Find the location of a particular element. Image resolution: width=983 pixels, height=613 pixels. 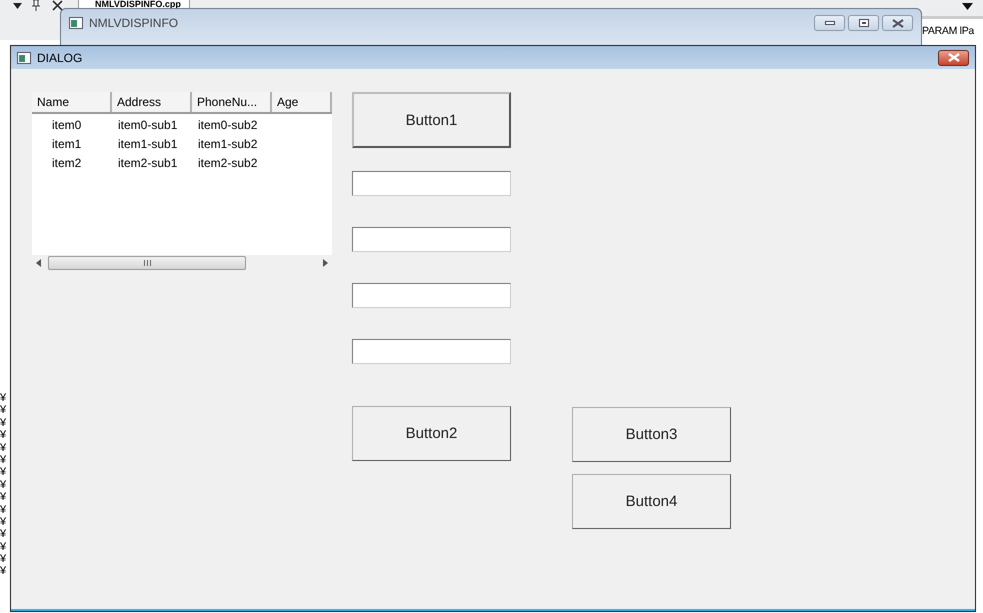

minimize-button is located at coordinates (829, 23).